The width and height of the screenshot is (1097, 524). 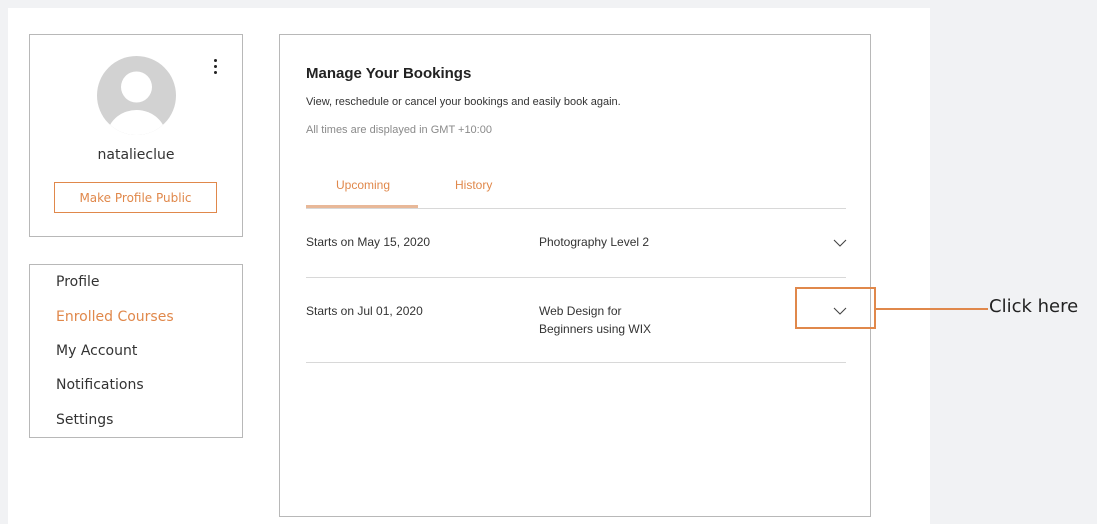 What do you see at coordinates (389, 73) in the screenshot?
I see `page-title: Manage Your Bookings` at bounding box center [389, 73].